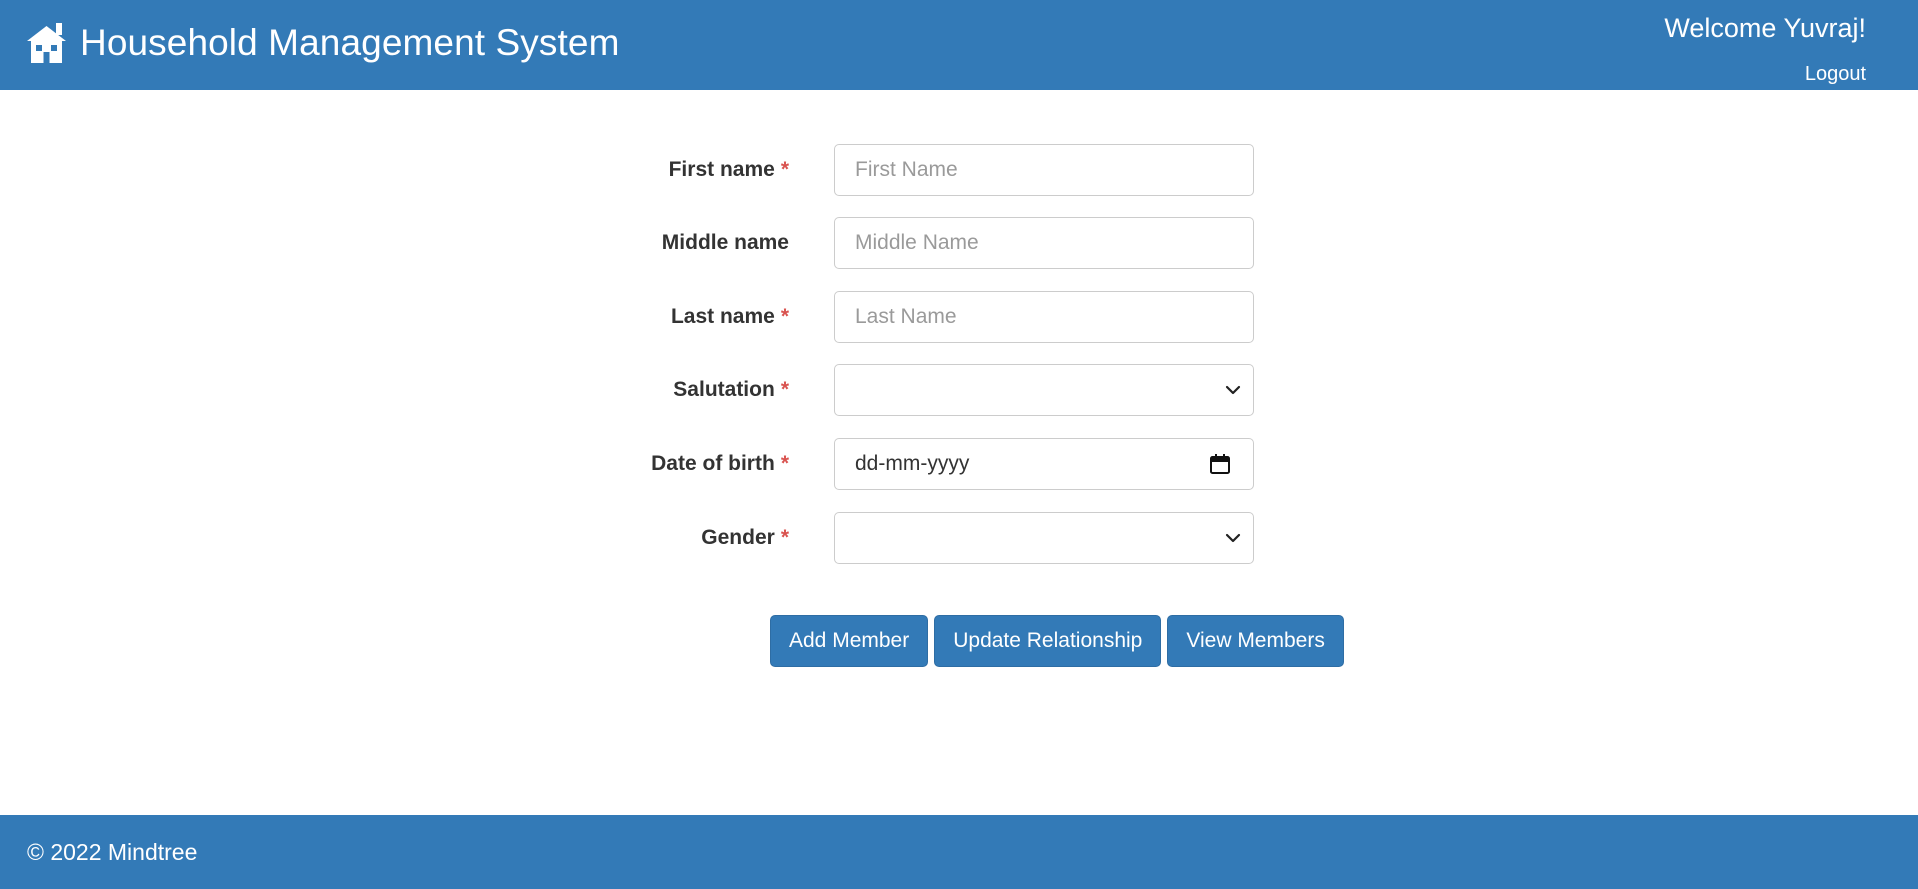 Image resolution: width=1918 pixels, height=889 pixels. I want to click on last-name-input, so click(1044, 317).